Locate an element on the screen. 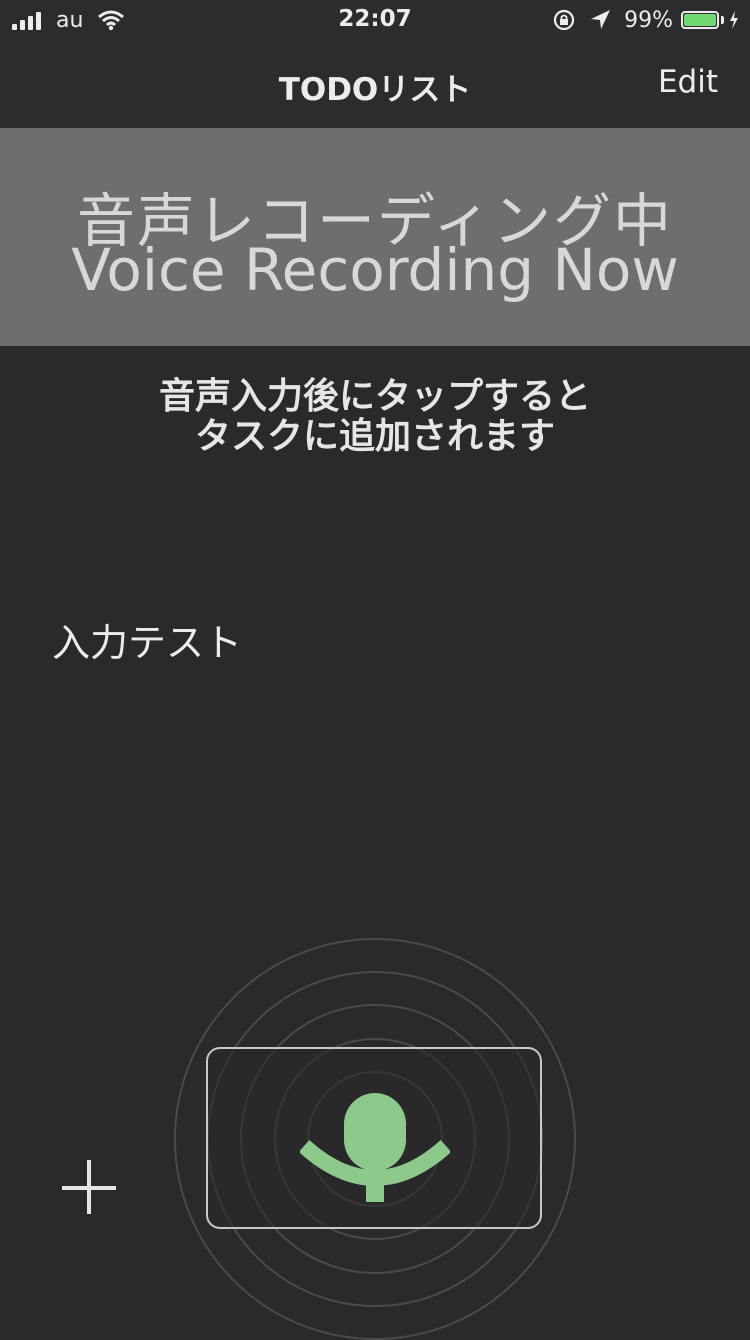 Image resolution: width=750 pixels, height=1340 pixels. navigation-bar: TODOリスト Edit is located at coordinates (375, 84).